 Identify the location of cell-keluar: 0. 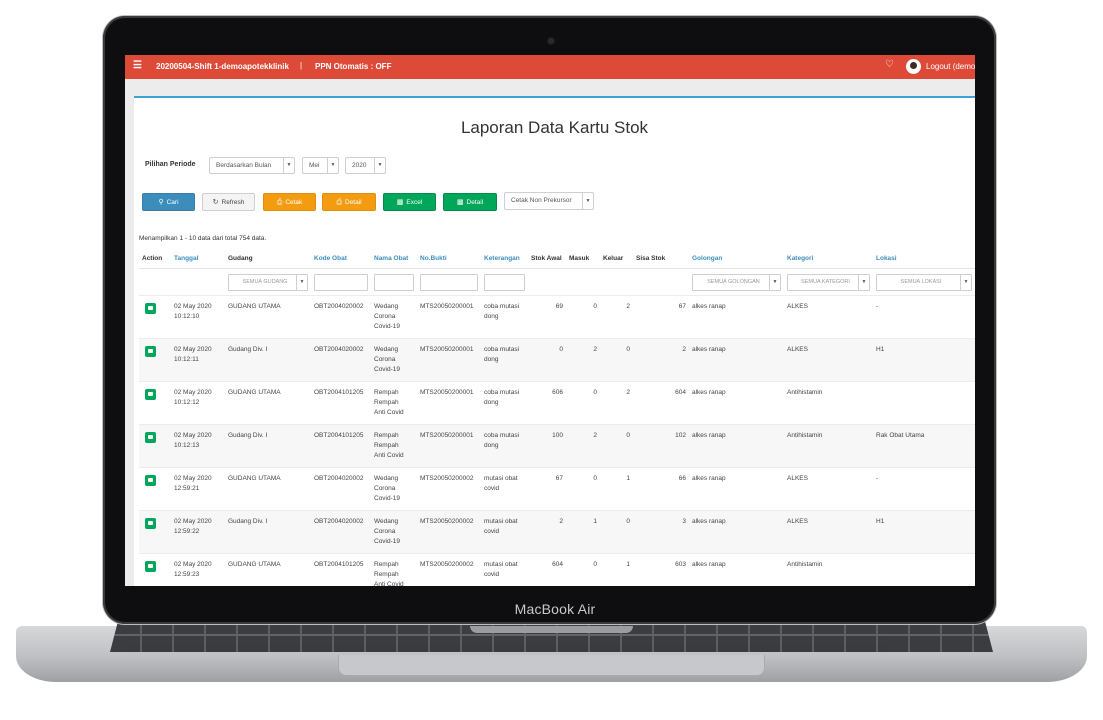
(616, 532).